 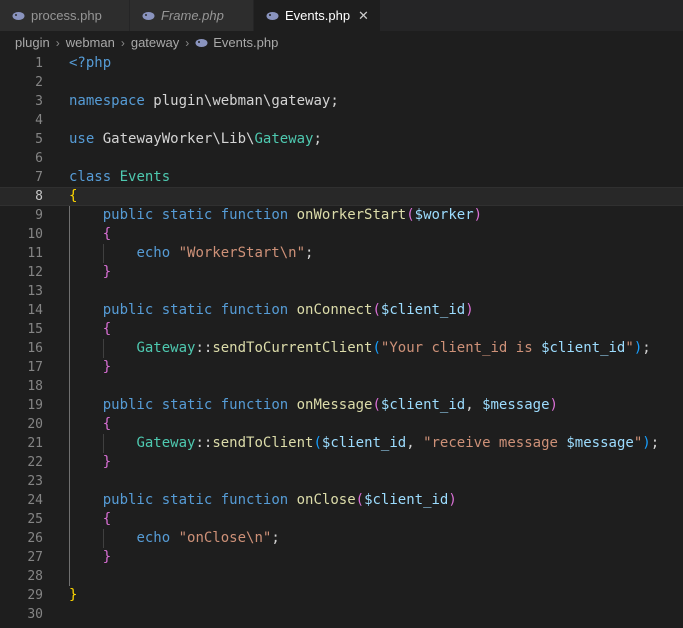 What do you see at coordinates (35, 272) in the screenshot?
I see `line-number: 12` at bounding box center [35, 272].